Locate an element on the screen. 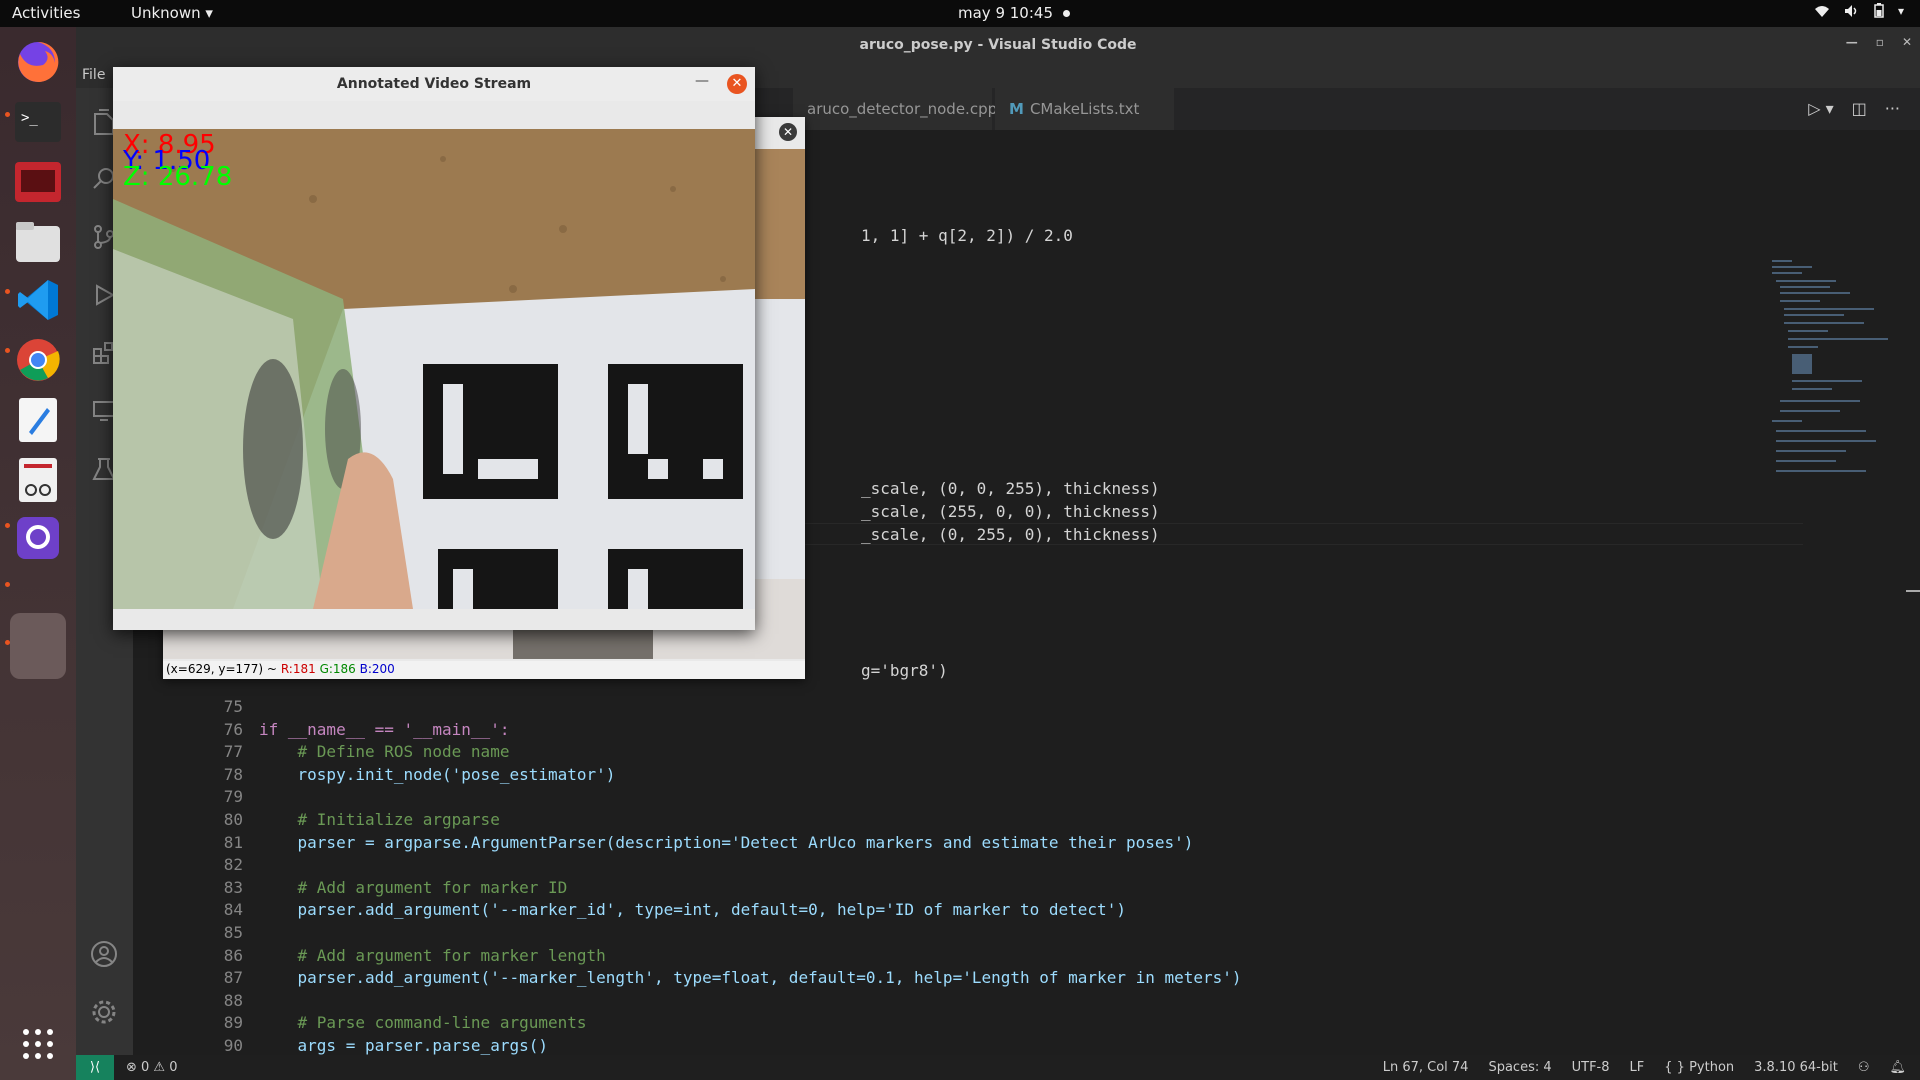 The image size is (1920, 1080). code-line: # Initialize argparse is located at coordinates (379, 819).